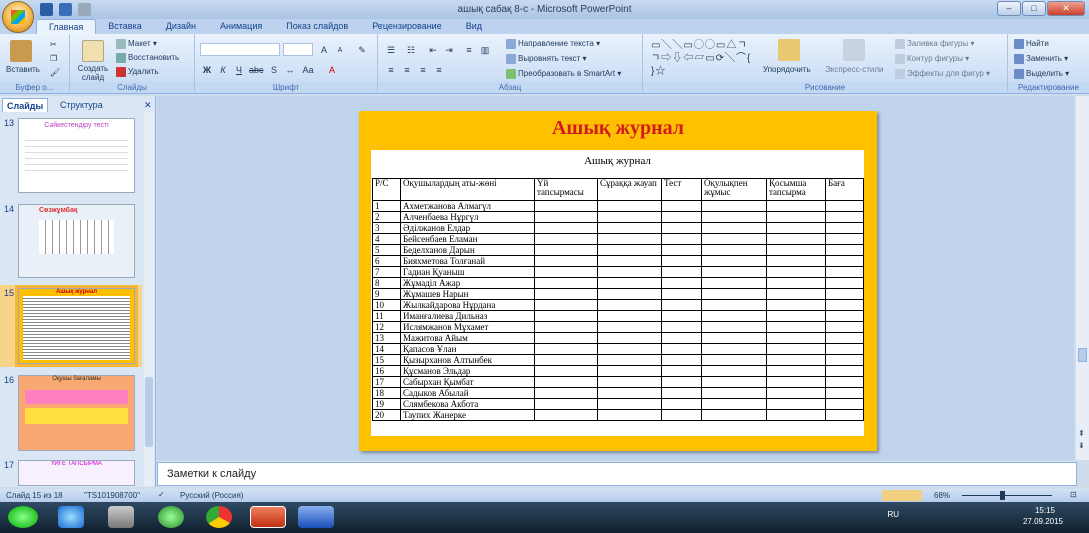  What do you see at coordinates (25, 105) in the screenshot?
I see `tab-slides: Слайды` at bounding box center [25, 105].